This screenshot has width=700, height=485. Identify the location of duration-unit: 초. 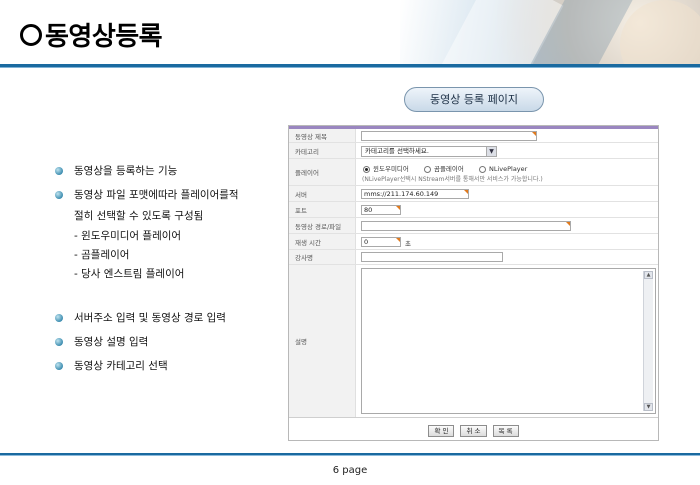
(408, 244).